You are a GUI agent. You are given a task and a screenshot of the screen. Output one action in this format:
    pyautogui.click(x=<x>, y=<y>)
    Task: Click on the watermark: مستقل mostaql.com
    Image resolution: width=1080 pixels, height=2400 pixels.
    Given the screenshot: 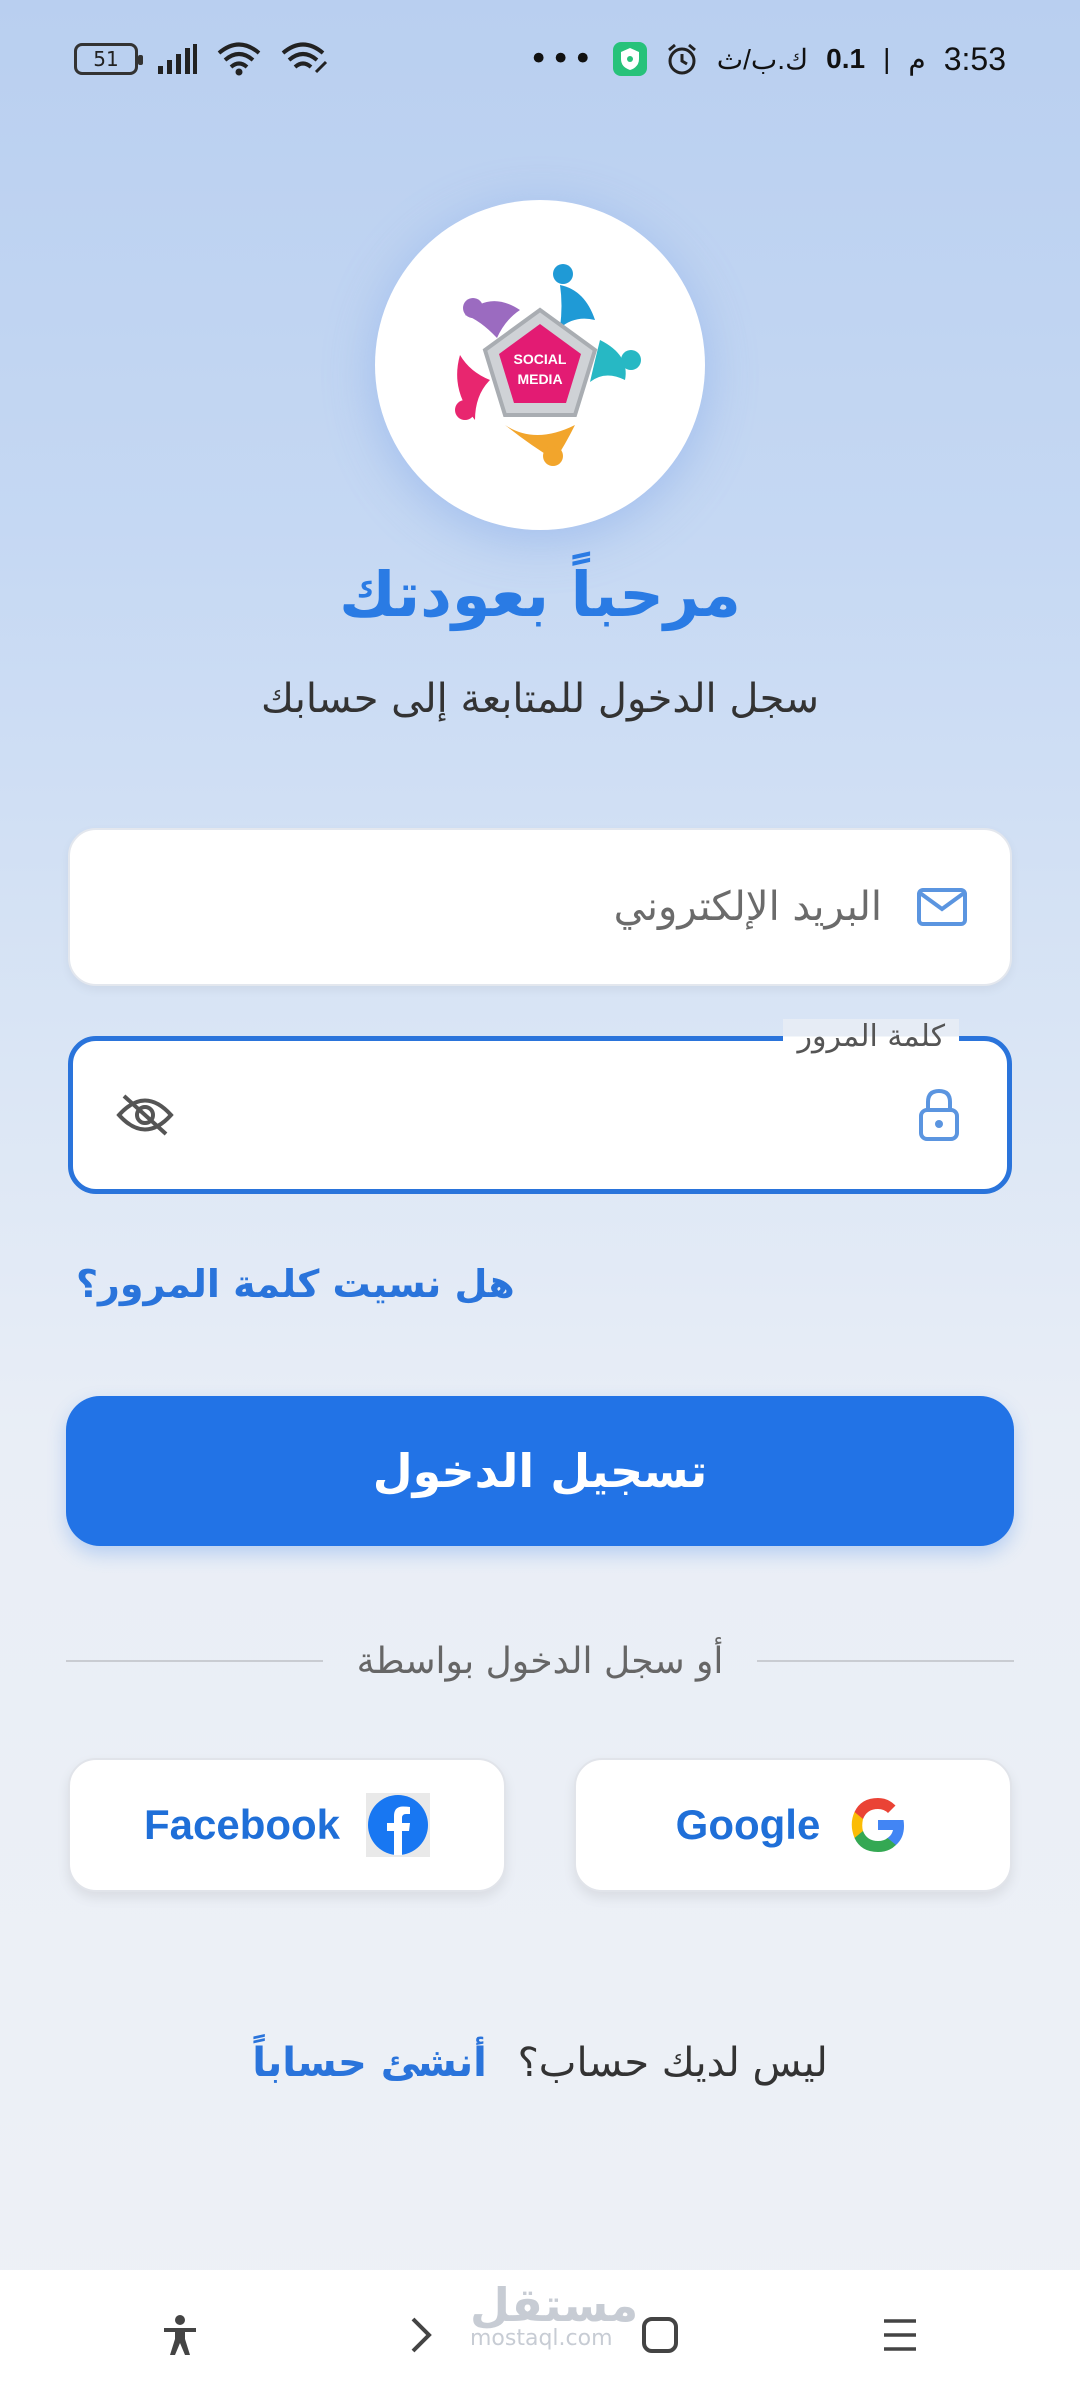 What is the action you would take?
    pyautogui.click(x=554, y=2316)
    